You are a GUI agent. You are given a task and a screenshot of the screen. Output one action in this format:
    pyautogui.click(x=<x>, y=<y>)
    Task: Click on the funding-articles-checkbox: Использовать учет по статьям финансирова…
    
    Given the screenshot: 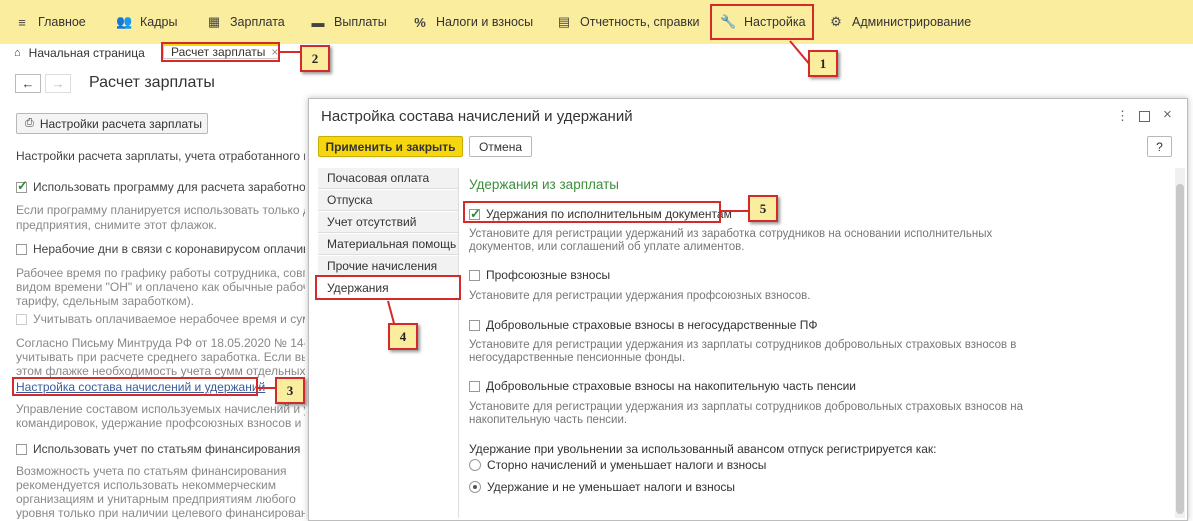 What is the action you would take?
    pyautogui.click(x=158, y=449)
    